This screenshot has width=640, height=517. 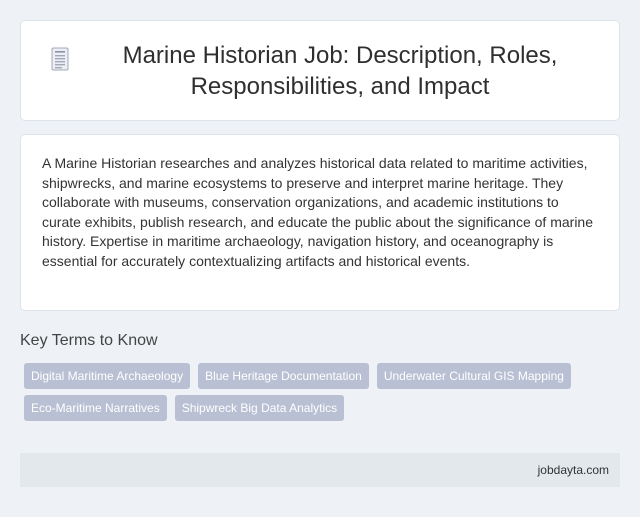 I want to click on tag-shipwreck-big-data-analytics: Shipwreck Big Data Analytics, so click(x=259, y=408).